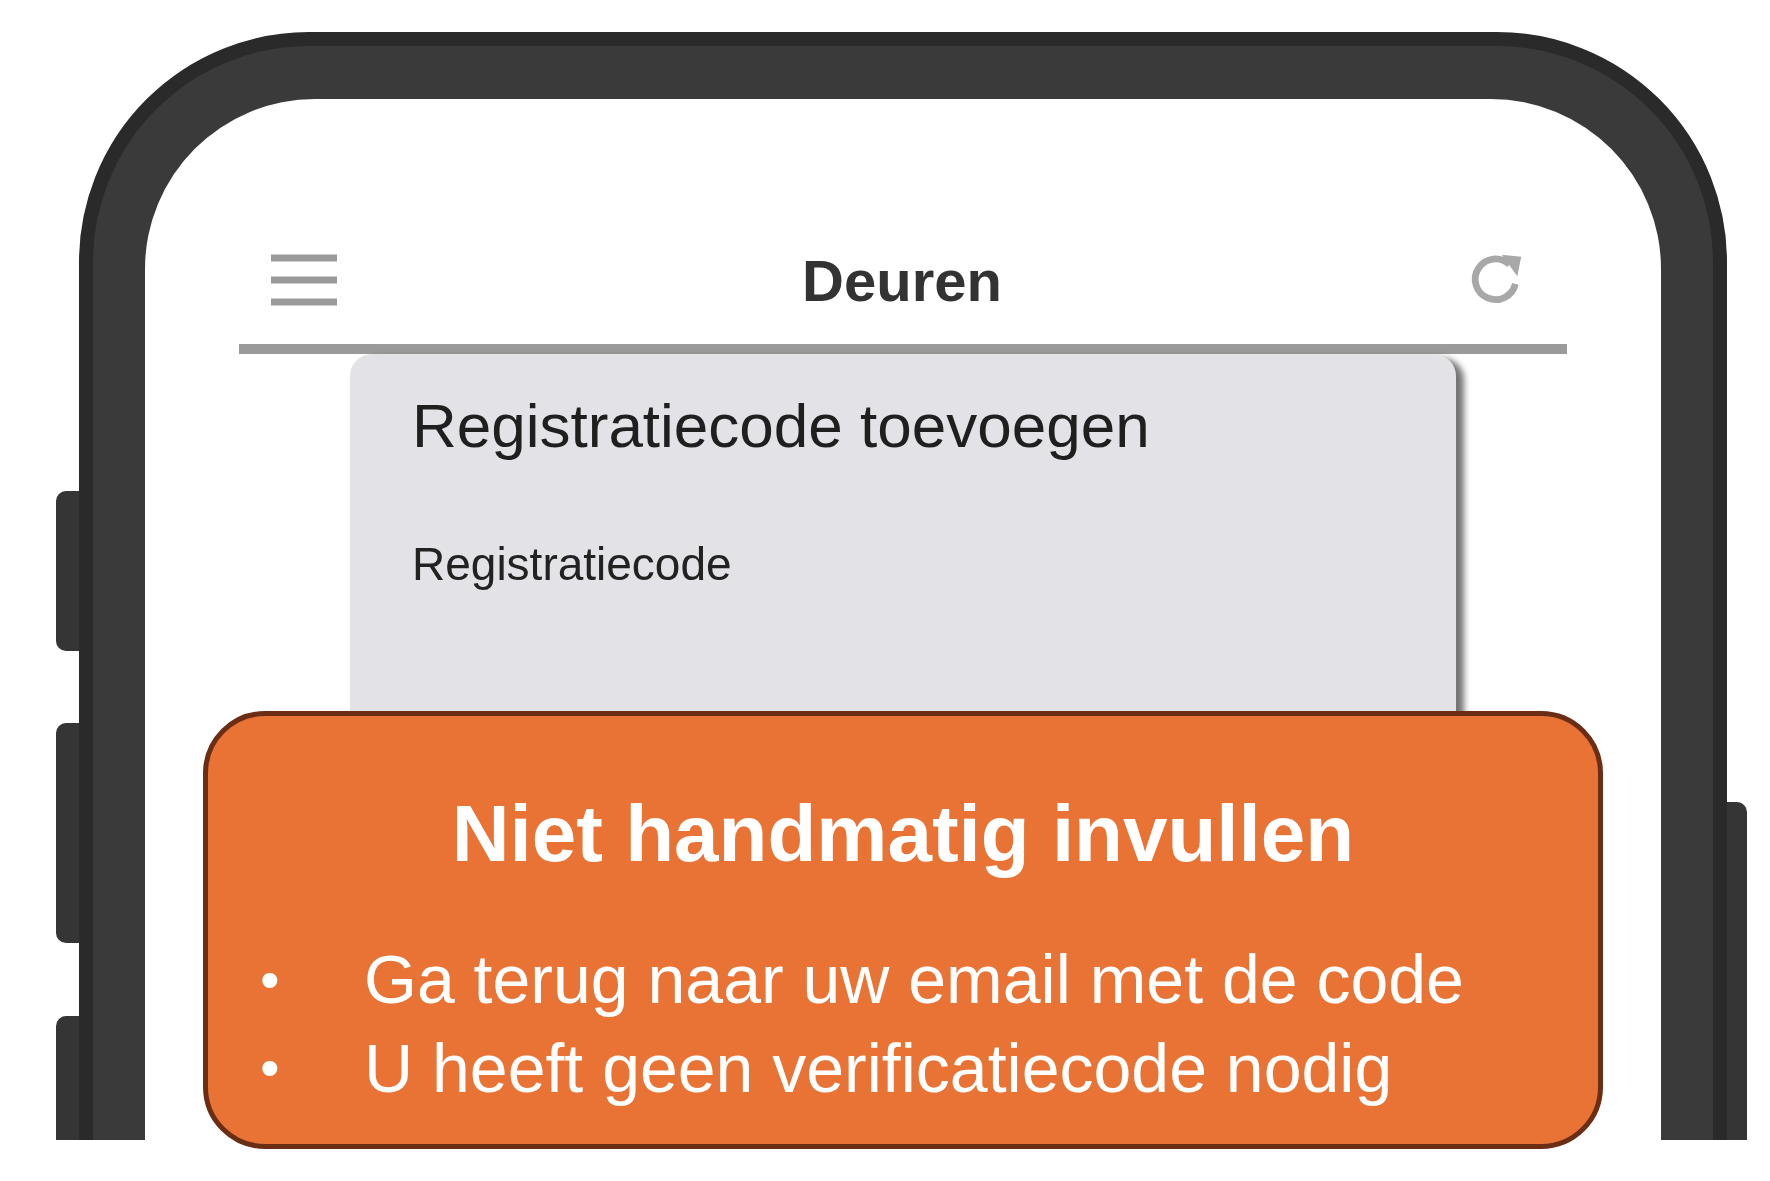  What do you see at coordinates (572, 564) in the screenshot?
I see `field-label: Registratiecode` at bounding box center [572, 564].